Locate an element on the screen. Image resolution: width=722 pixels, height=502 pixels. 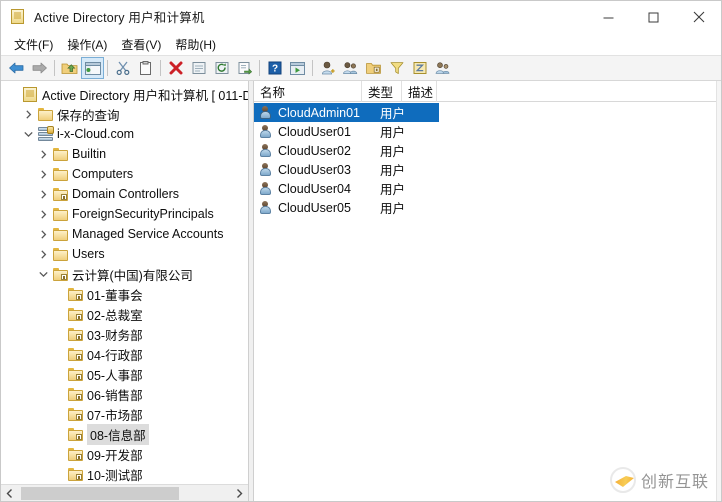
find-icon is located at coordinates (419, 68).